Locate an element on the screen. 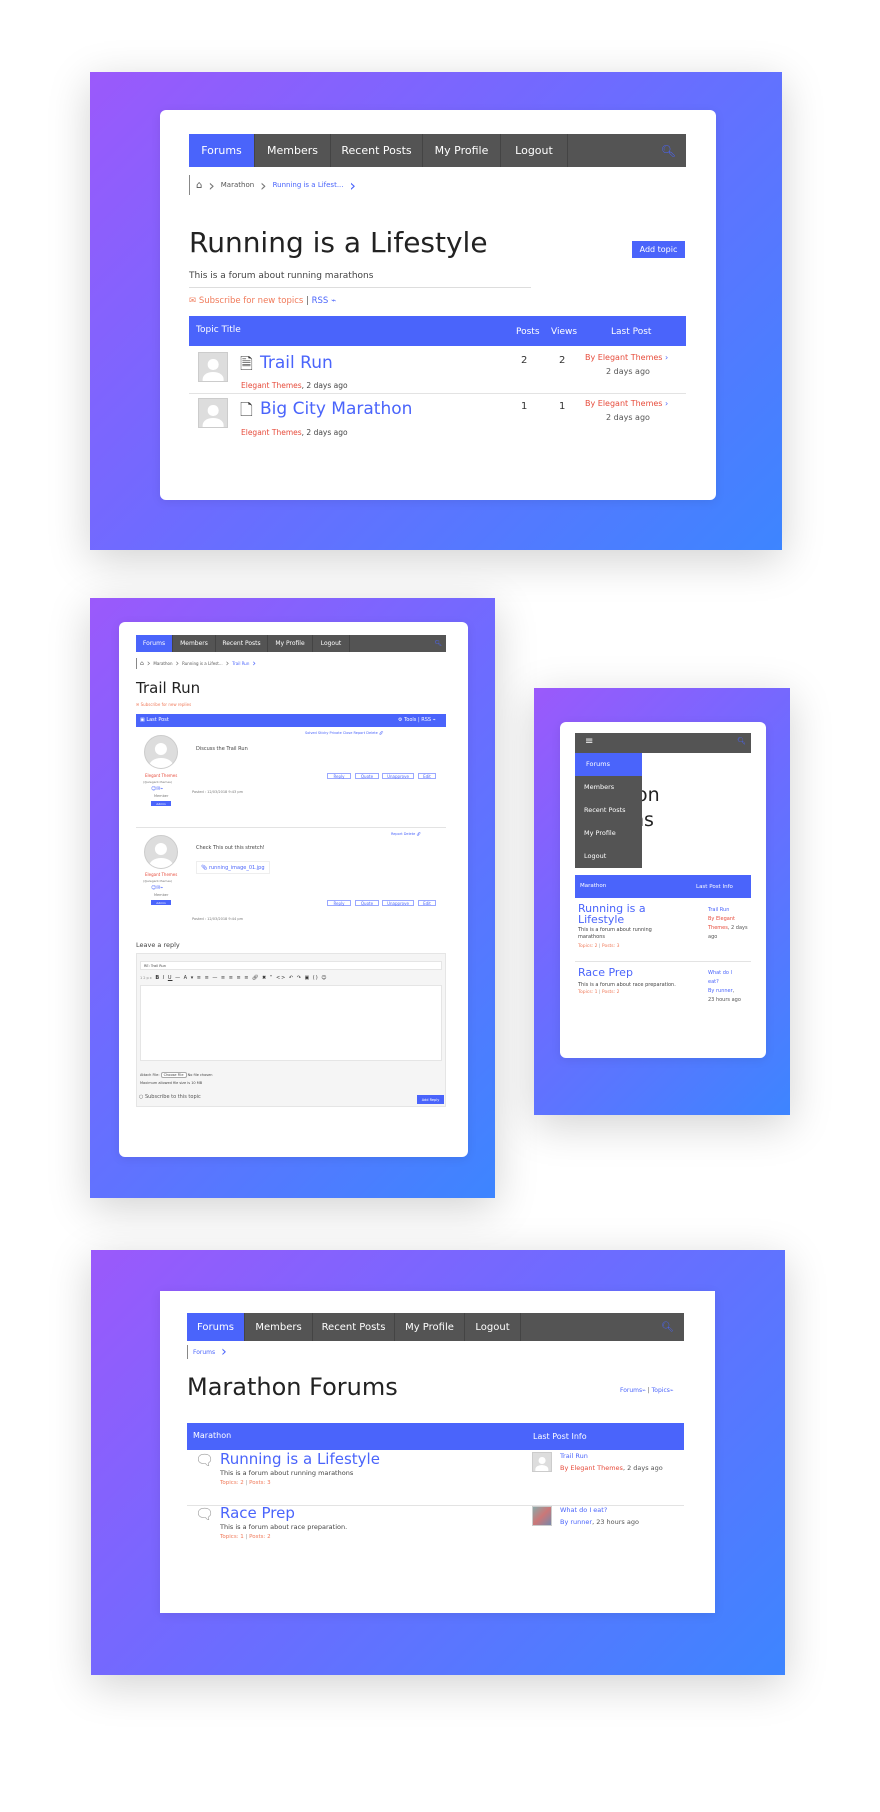  tools-menu: ⚙ Tools | RSS ⌁ is located at coordinates (417, 720).